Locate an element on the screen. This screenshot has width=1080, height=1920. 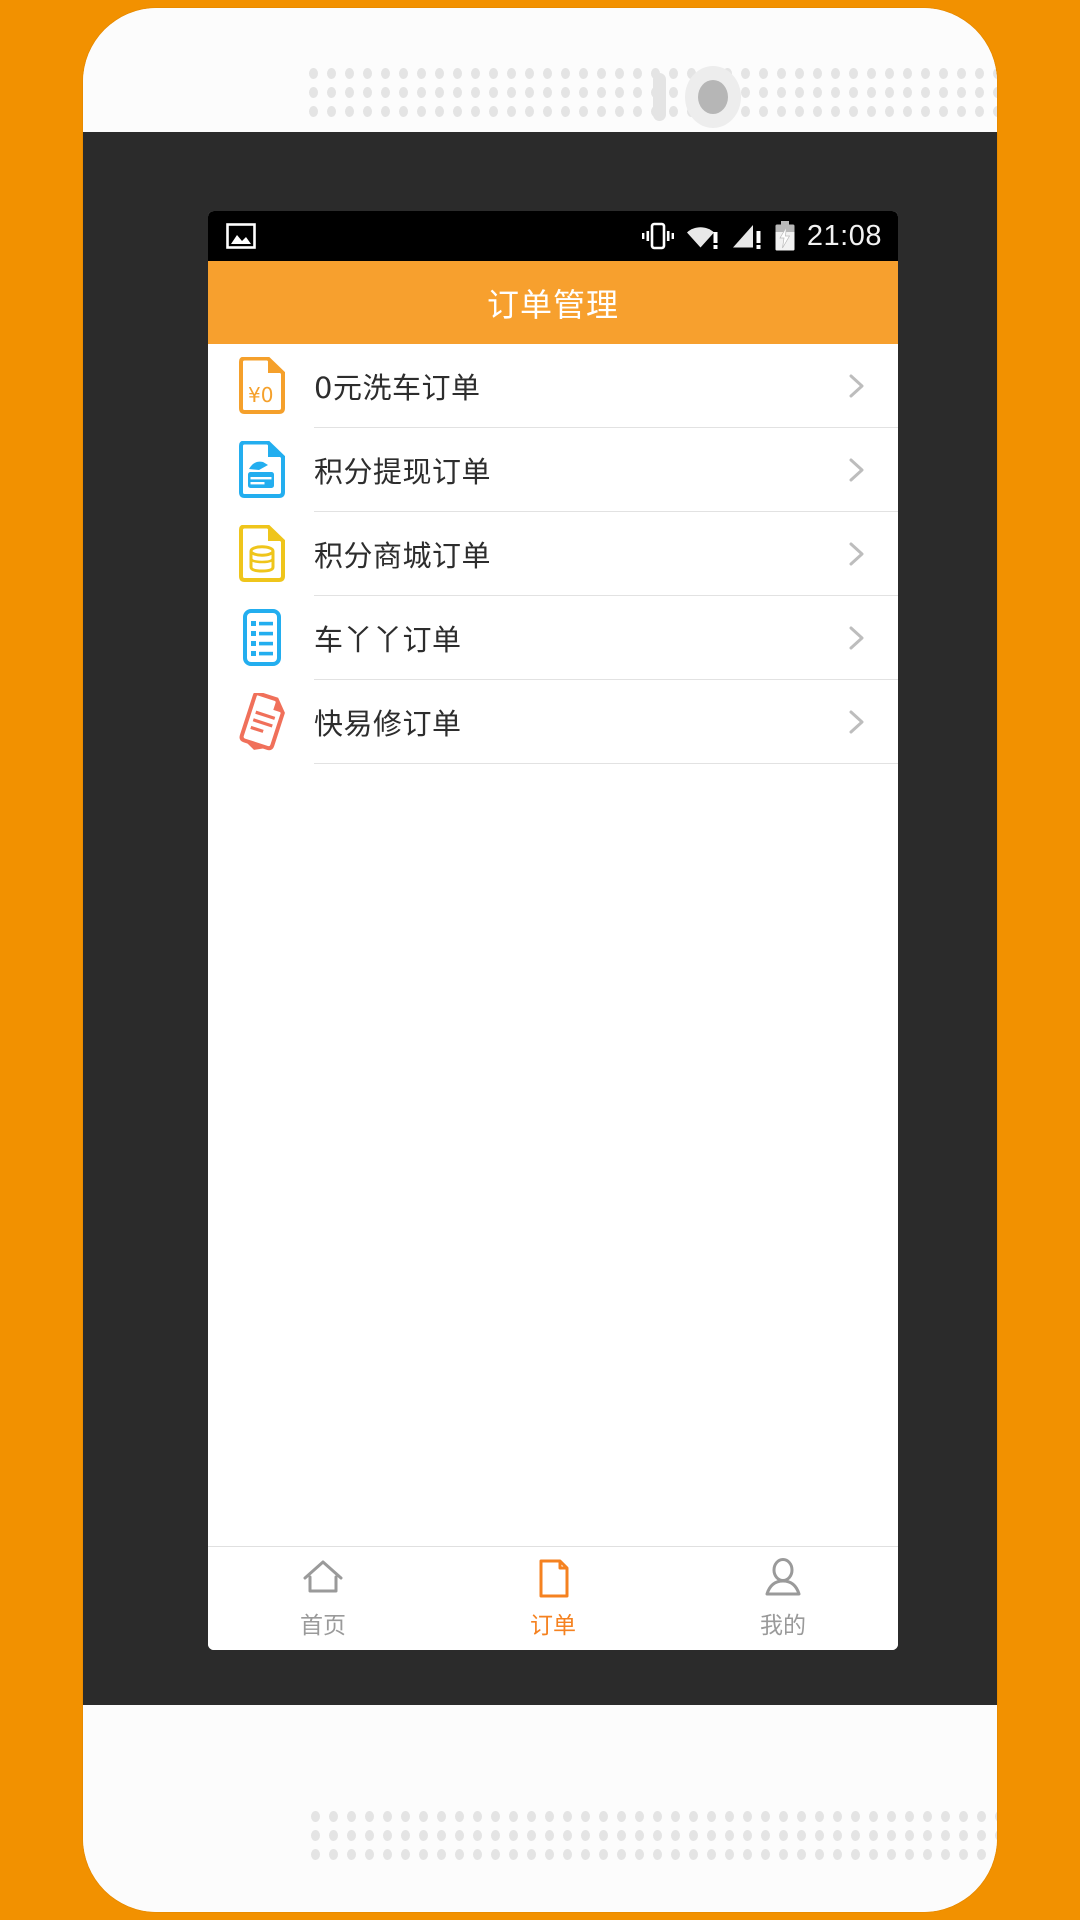
tab-orders: 订单 is located at coordinates (553, 1598).